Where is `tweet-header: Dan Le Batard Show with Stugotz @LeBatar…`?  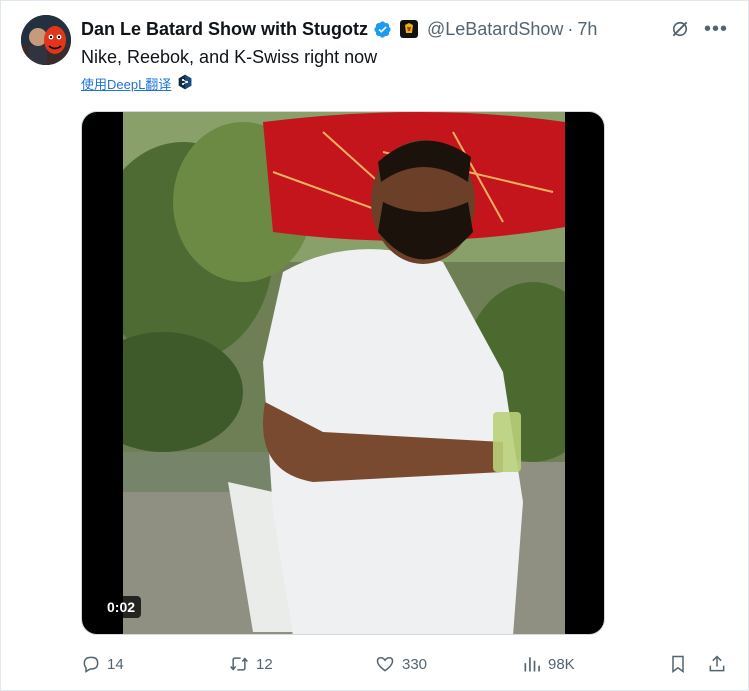
tweet-header: Dan Le Batard Show with Stugotz @LeBatar… is located at coordinates (404, 29).